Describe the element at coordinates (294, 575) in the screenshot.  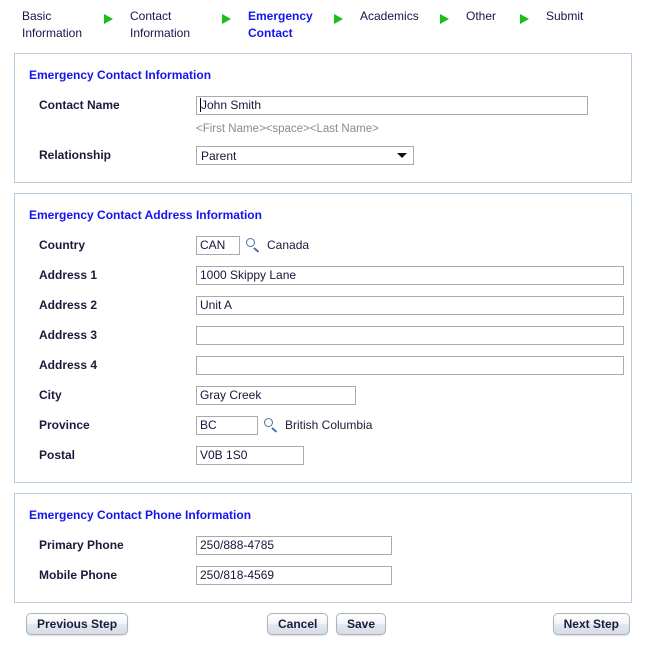
I see `mobile-phone-input: 250/818-4569` at that location.